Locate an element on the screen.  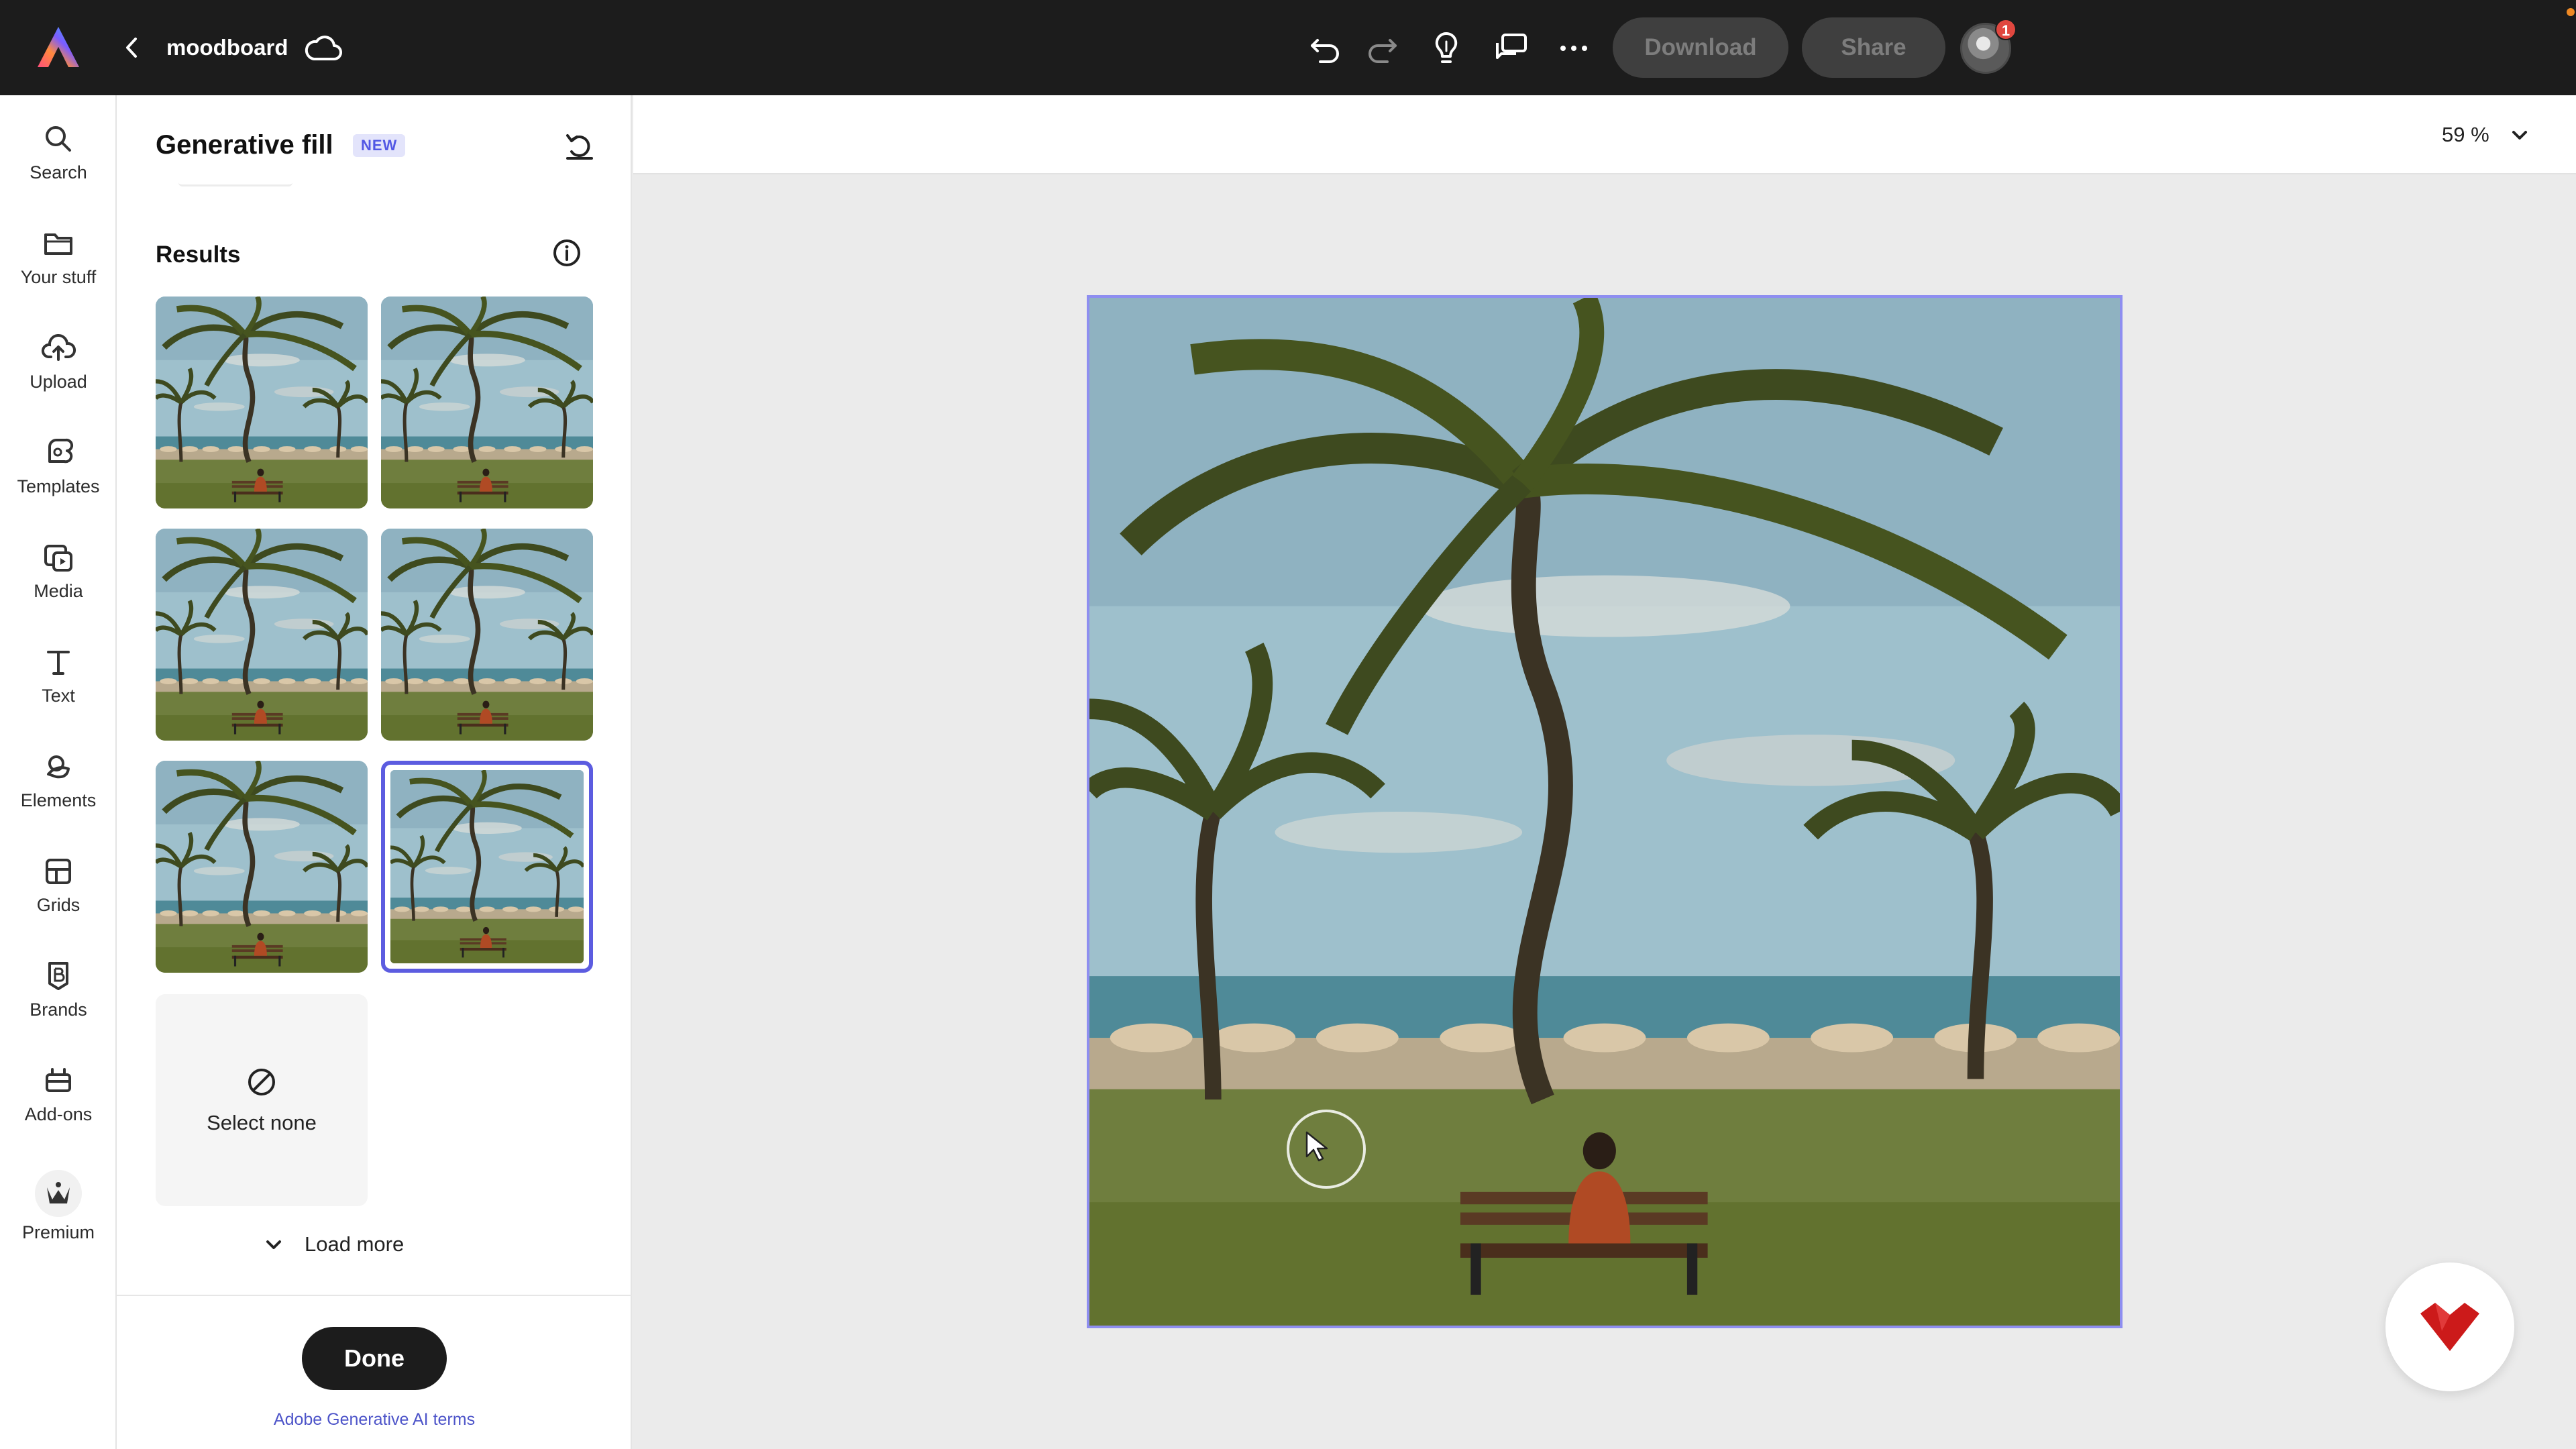
assistant-button is located at coordinates (2449, 1327).